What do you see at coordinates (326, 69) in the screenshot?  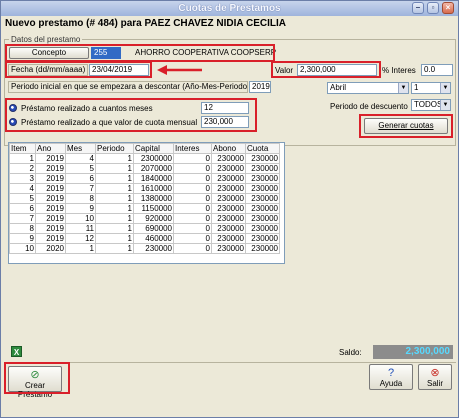 I see `highlight-valor` at bounding box center [326, 69].